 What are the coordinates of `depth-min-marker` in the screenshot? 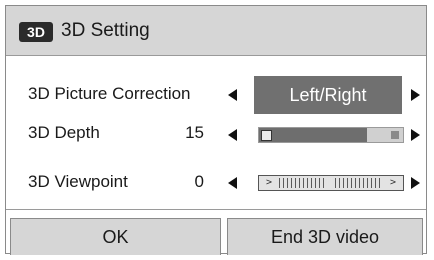 It's located at (266, 135).